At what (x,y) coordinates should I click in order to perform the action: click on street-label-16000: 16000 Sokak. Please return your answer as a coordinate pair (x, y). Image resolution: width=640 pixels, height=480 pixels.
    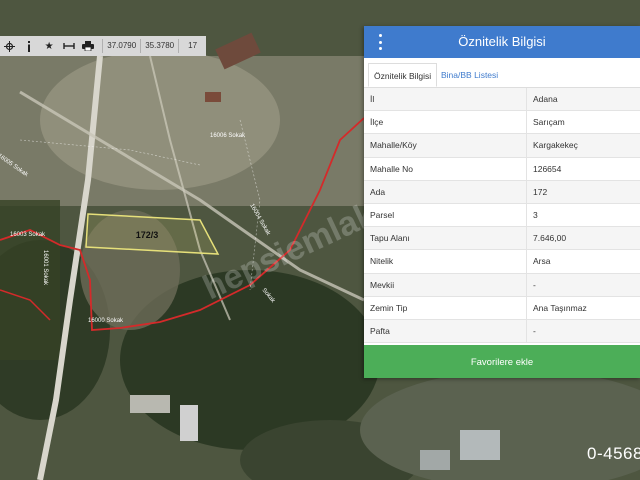
    Looking at the image, I should click on (106, 321).